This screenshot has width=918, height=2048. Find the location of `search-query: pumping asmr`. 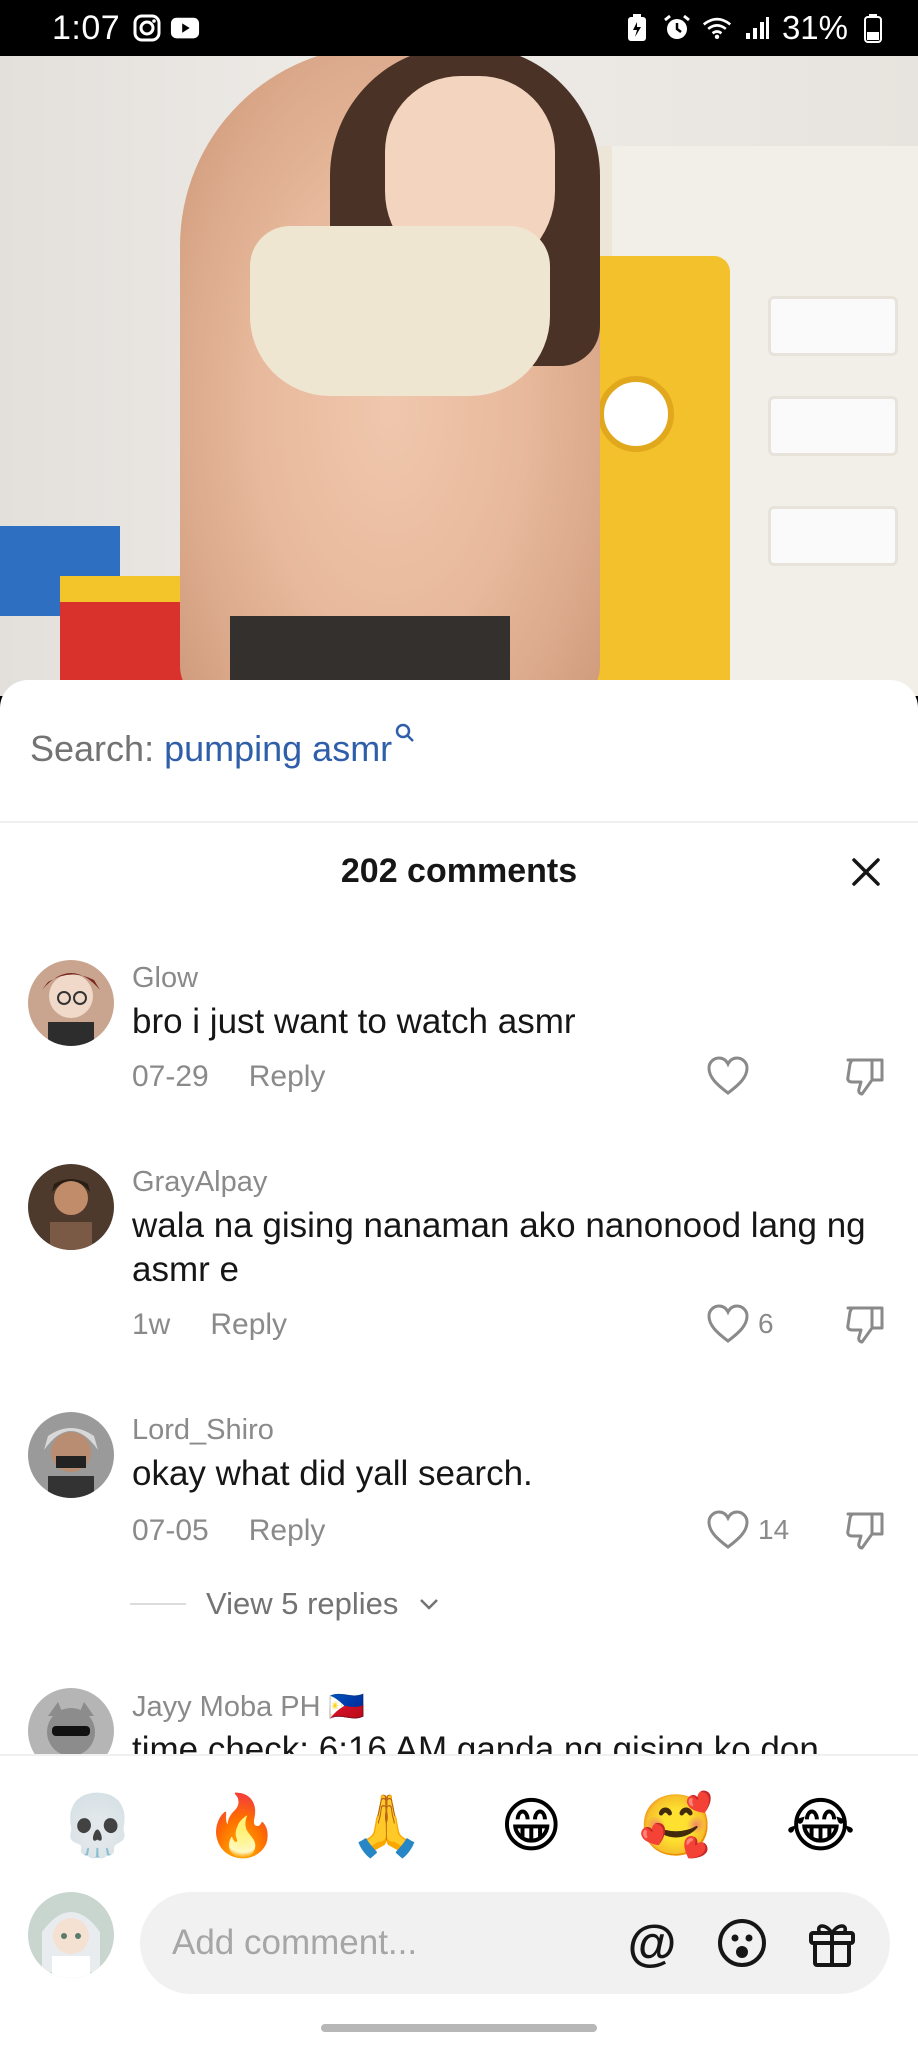

search-query: pumping asmr is located at coordinates (278, 749).